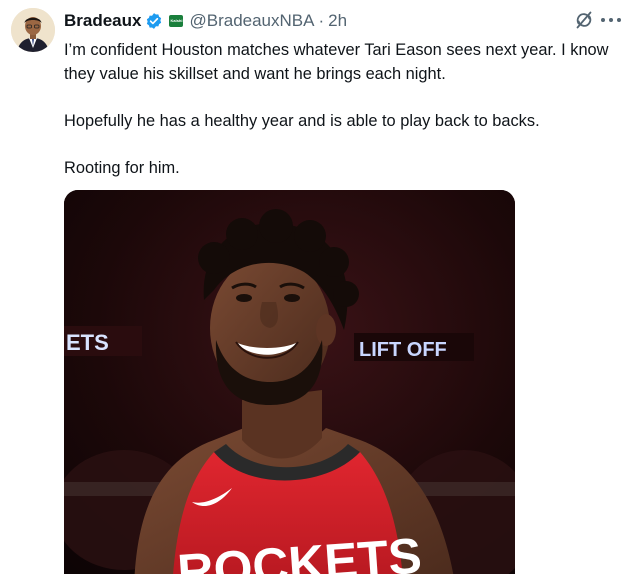 This screenshot has width=640, height=574. I want to click on affiliate-badge-text: Kalshi, so click(176, 20).